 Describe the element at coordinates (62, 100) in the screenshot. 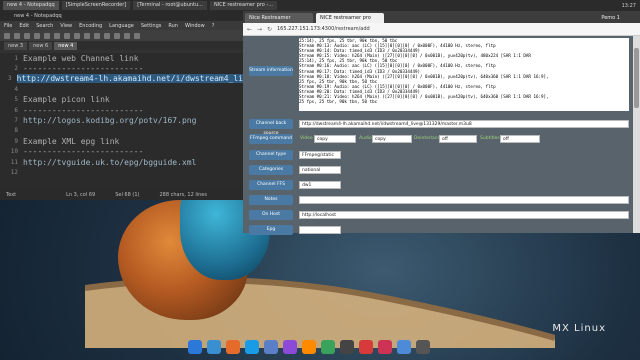

I see `code-line: 5 Example picon link` at that location.